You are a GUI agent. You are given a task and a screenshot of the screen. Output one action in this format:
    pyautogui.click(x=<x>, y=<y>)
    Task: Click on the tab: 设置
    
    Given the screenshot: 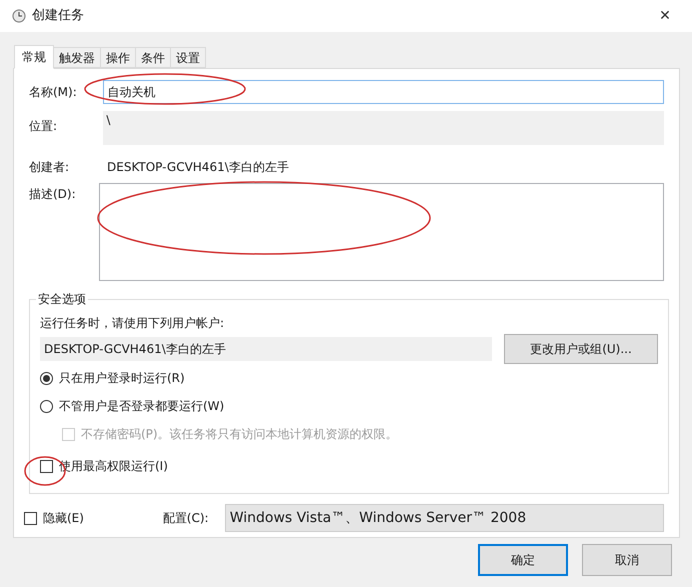 What is the action you would take?
    pyautogui.click(x=188, y=57)
    